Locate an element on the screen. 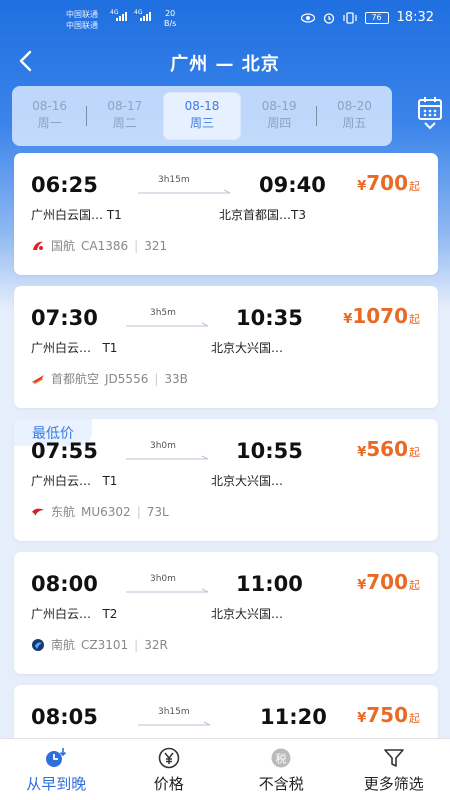 This screenshot has width=450, height=800. price-value: 560 is located at coordinates (387, 449).